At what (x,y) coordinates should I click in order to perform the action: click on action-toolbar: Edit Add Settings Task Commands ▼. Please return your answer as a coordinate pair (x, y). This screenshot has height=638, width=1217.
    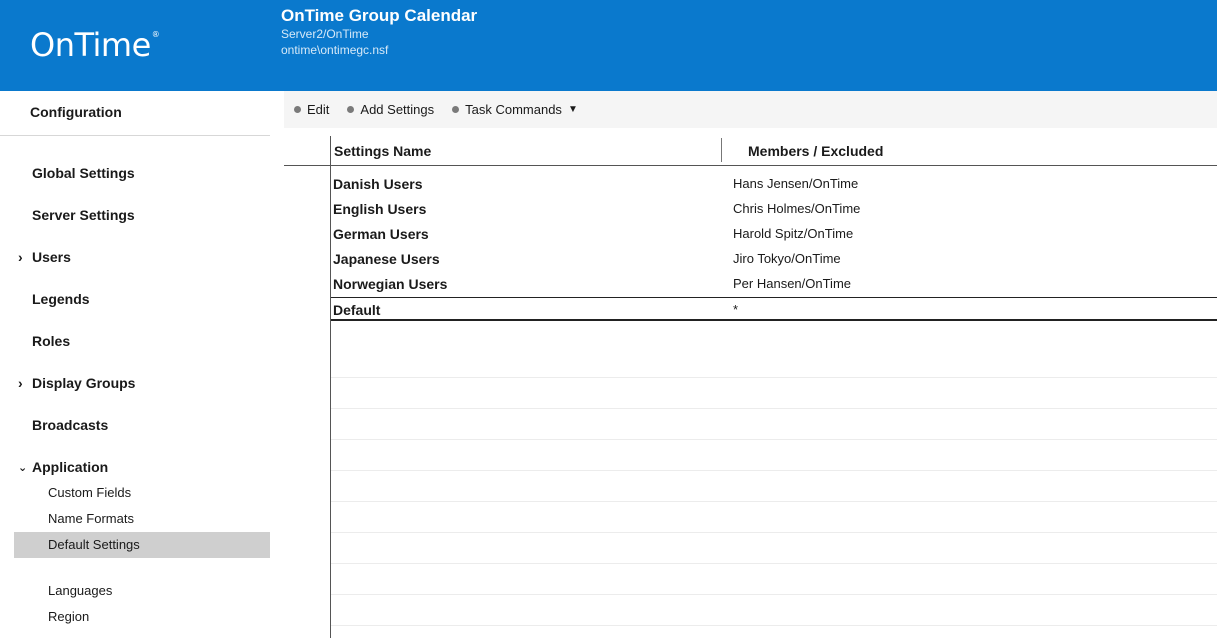
    Looking at the image, I should click on (750, 109).